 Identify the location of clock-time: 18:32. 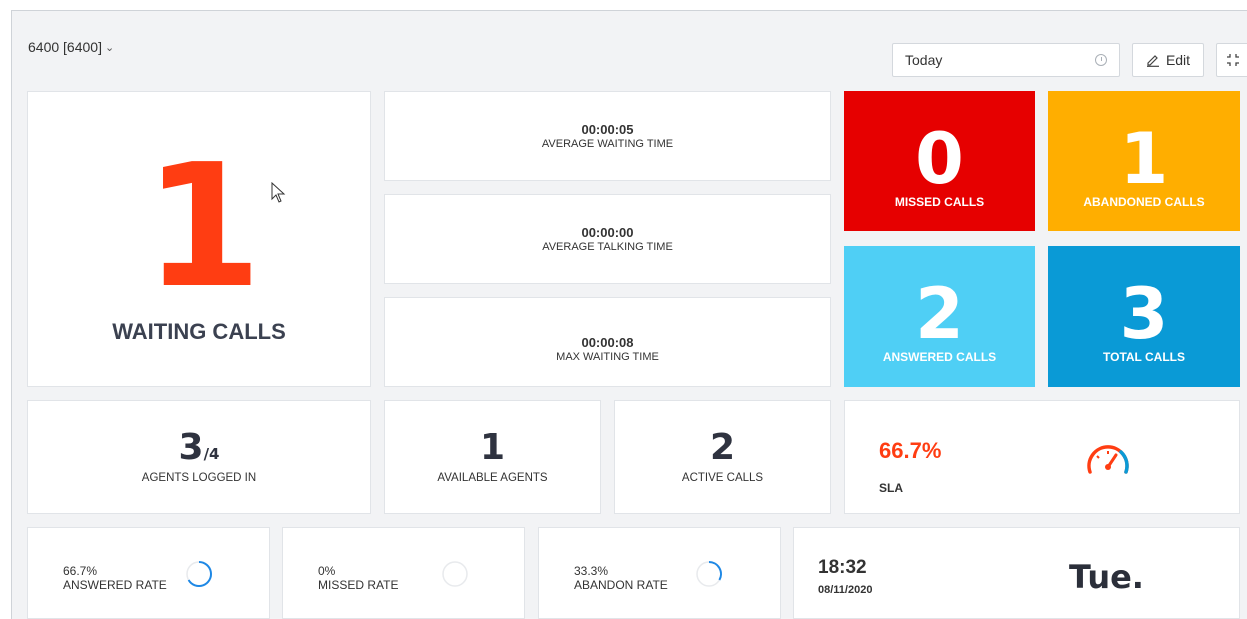
(842, 567).